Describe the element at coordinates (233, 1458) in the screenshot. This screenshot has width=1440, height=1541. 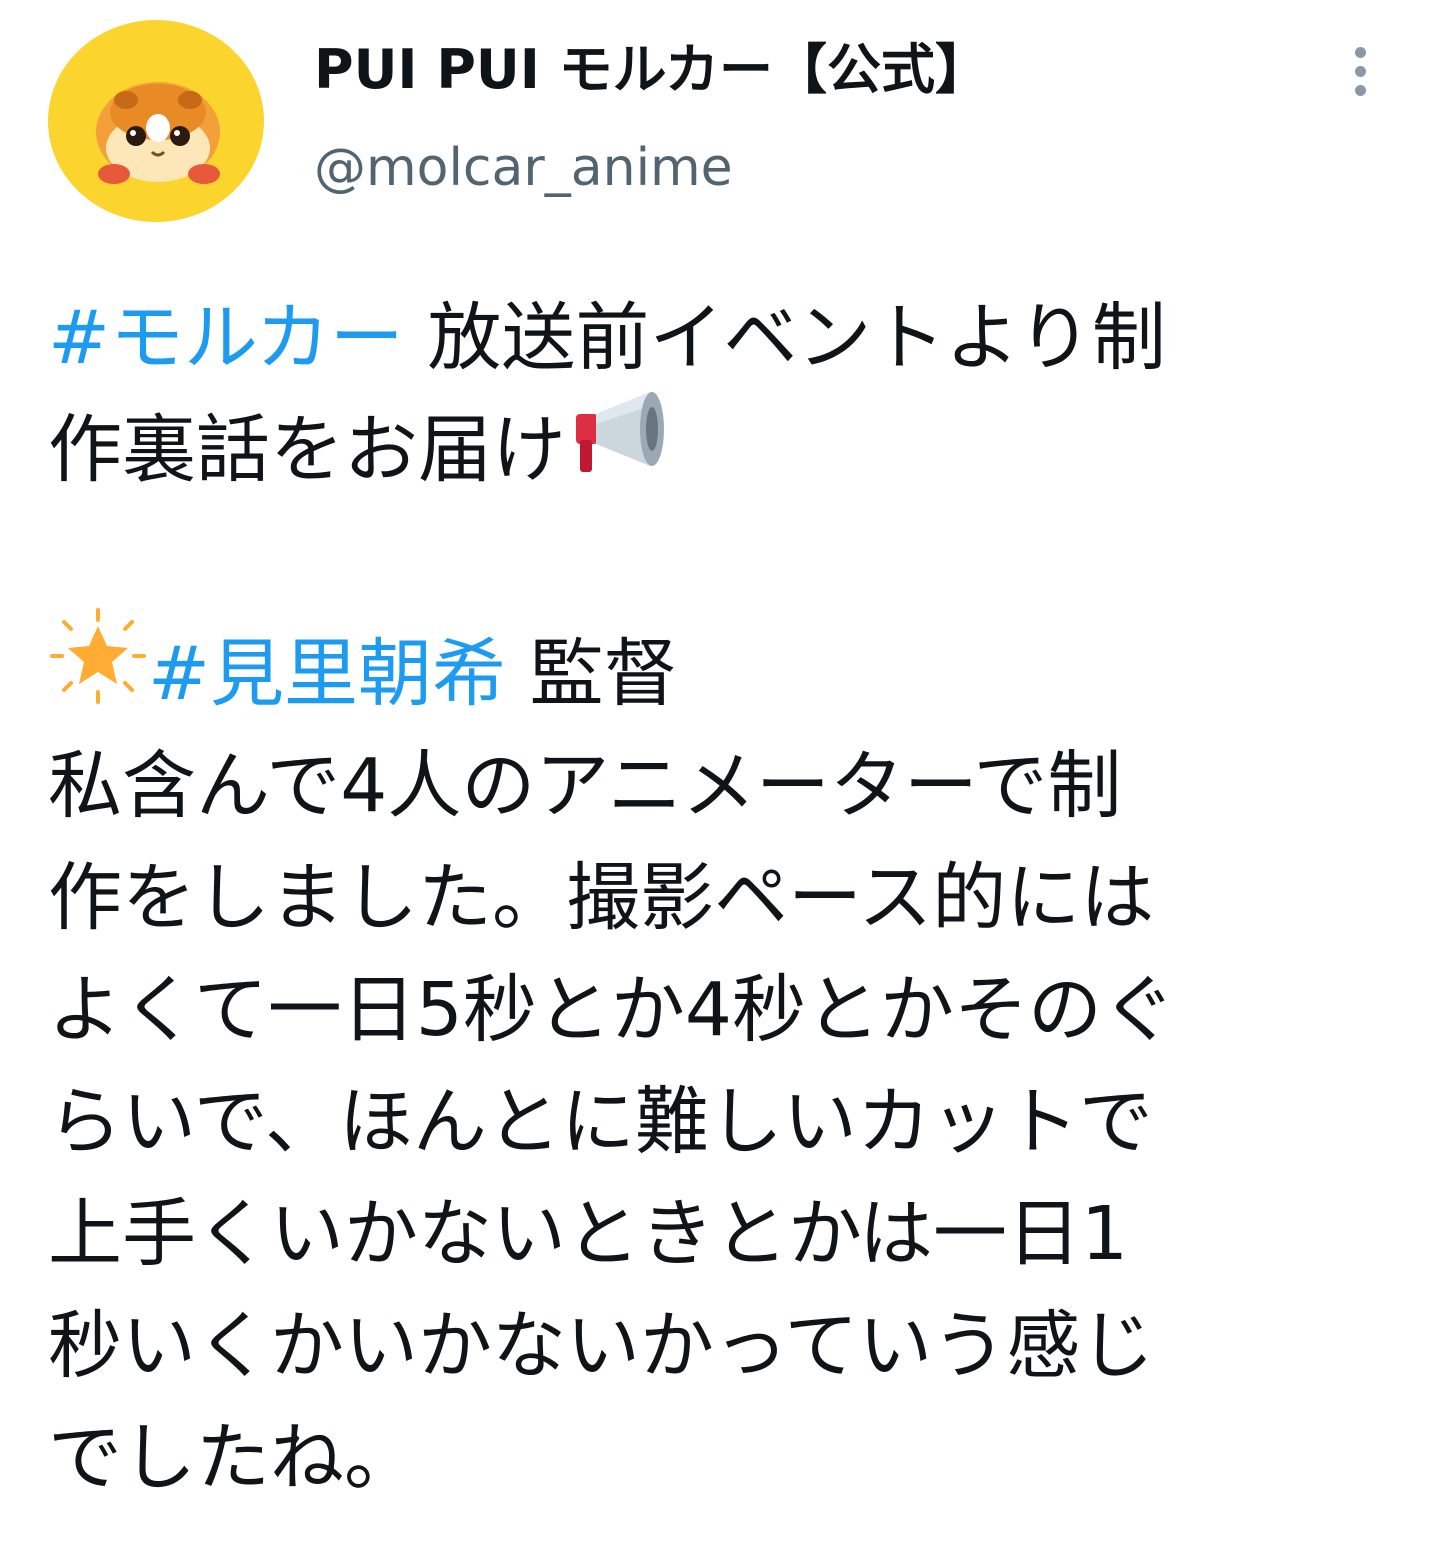
I see `tweet-line: でしたね。` at that location.